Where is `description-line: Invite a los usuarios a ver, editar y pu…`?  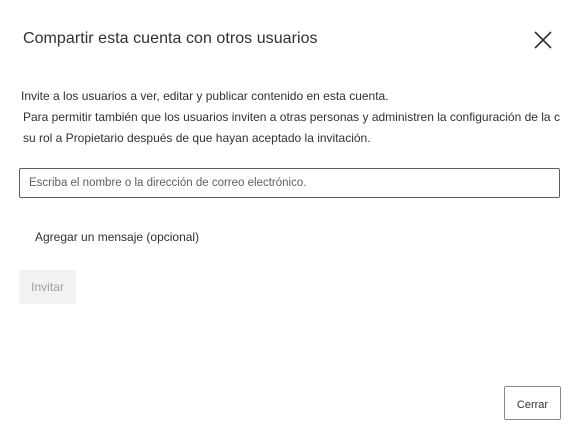
description-line: Invite a los usuarios a ver, editar y pu… is located at coordinates (205, 96).